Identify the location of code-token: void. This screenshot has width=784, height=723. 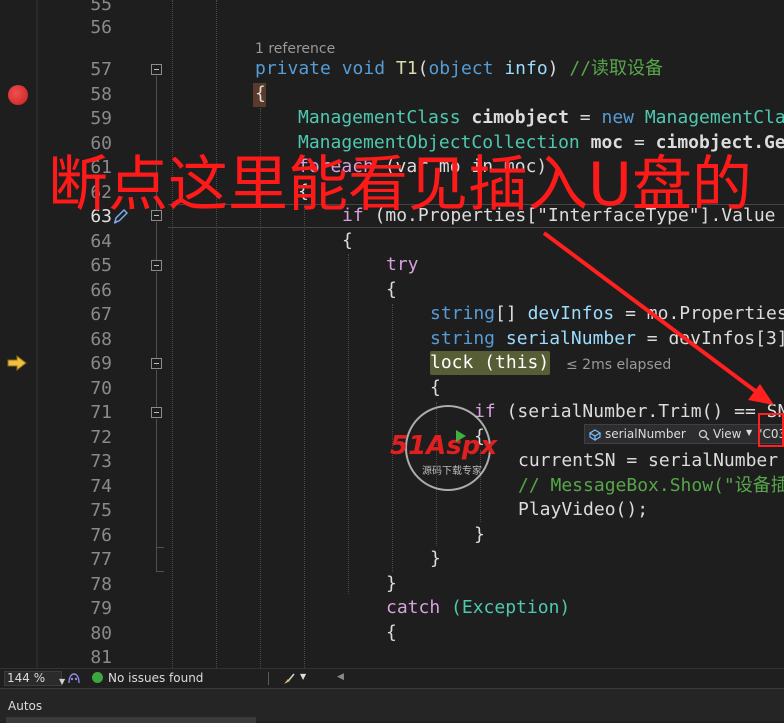
(363, 68).